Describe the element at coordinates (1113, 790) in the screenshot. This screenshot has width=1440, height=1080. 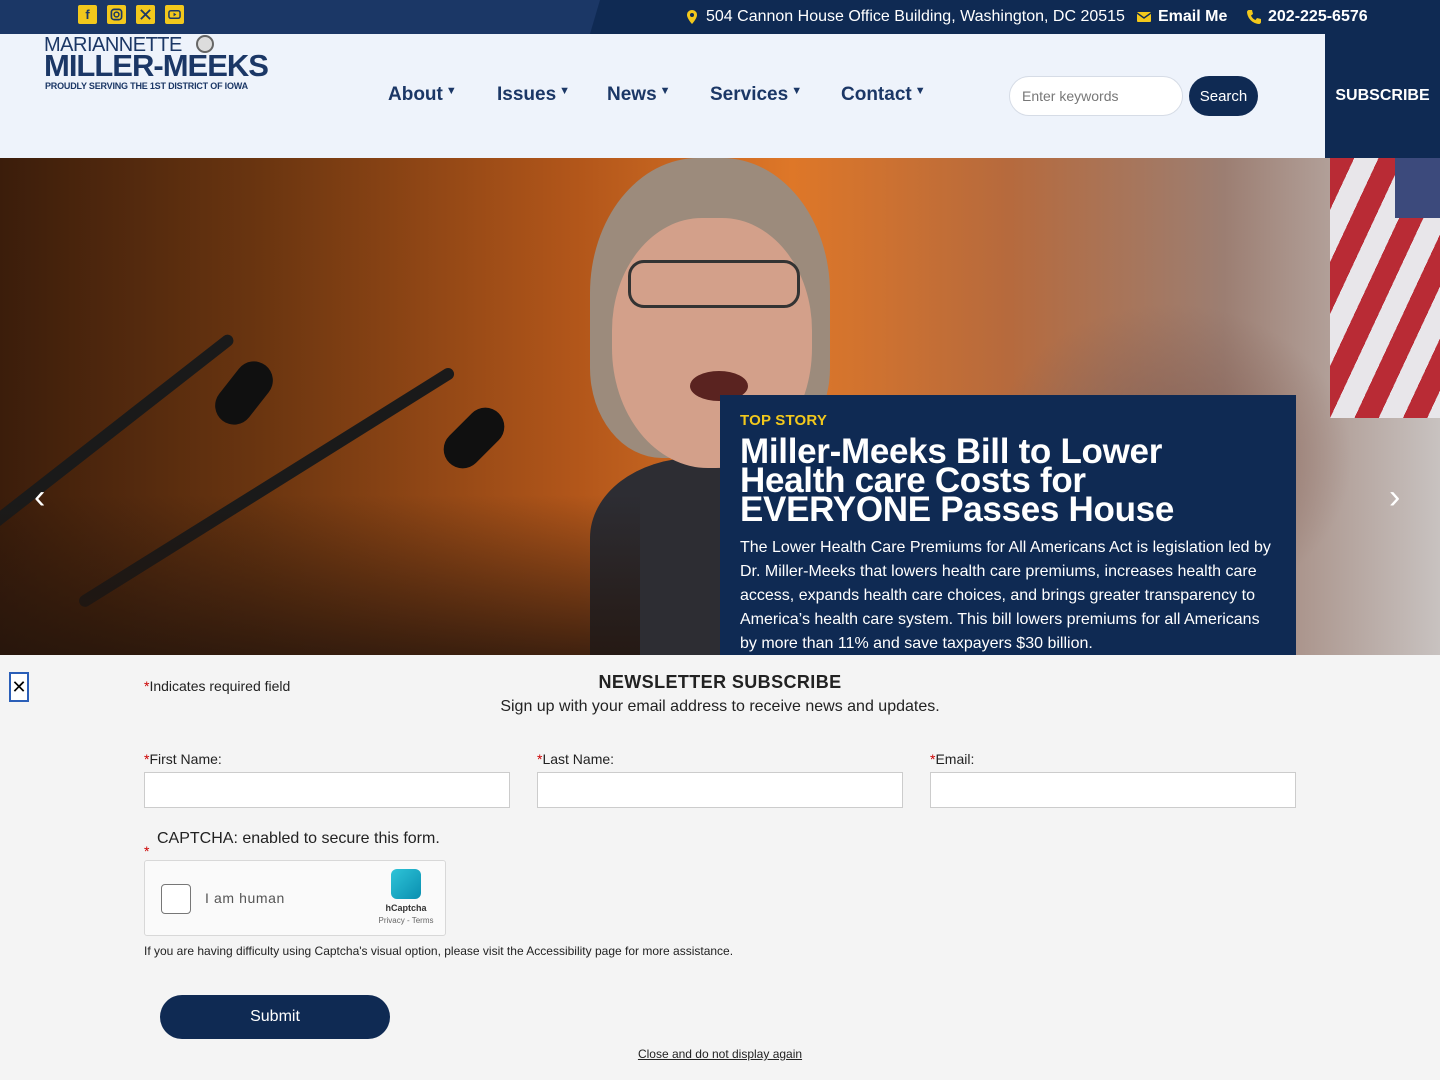
I see `email-field` at that location.